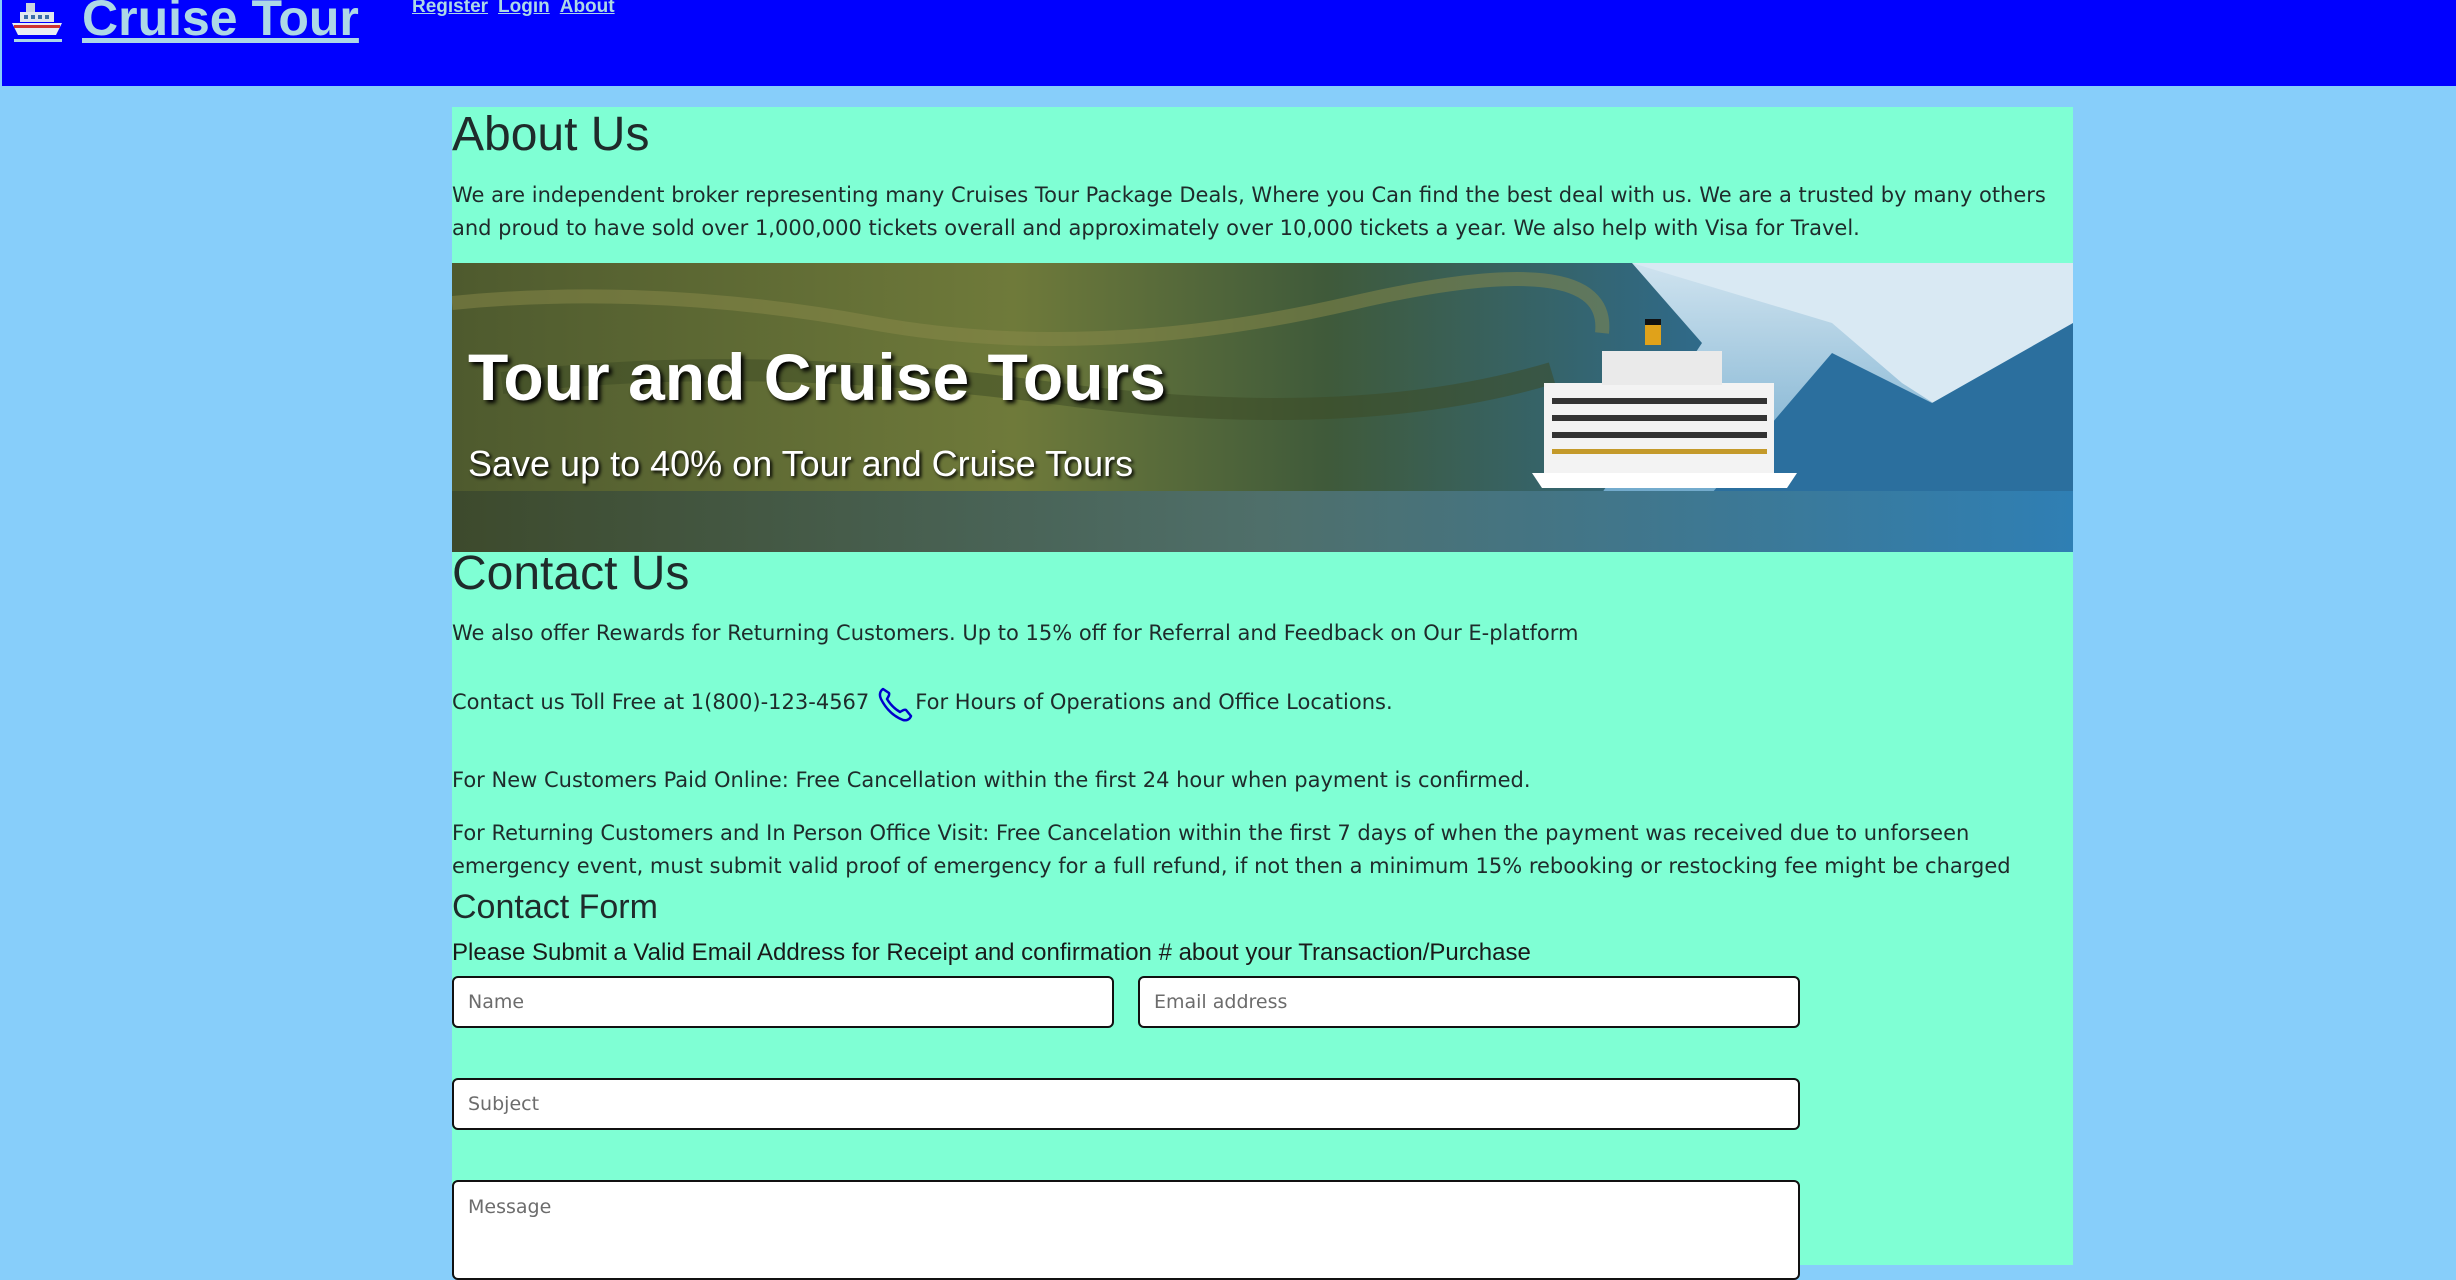 This screenshot has height=1280, width=2456. Describe the element at coordinates (571, 573) in the screenshot. I see `contact-heading: Contact Us` at that location.